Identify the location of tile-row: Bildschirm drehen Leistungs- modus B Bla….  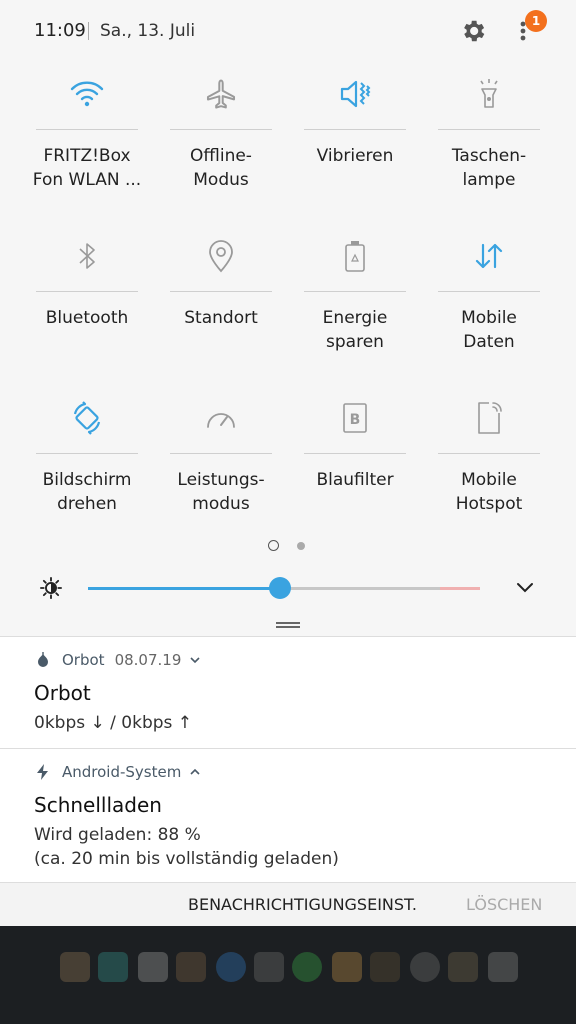
(288, 467).